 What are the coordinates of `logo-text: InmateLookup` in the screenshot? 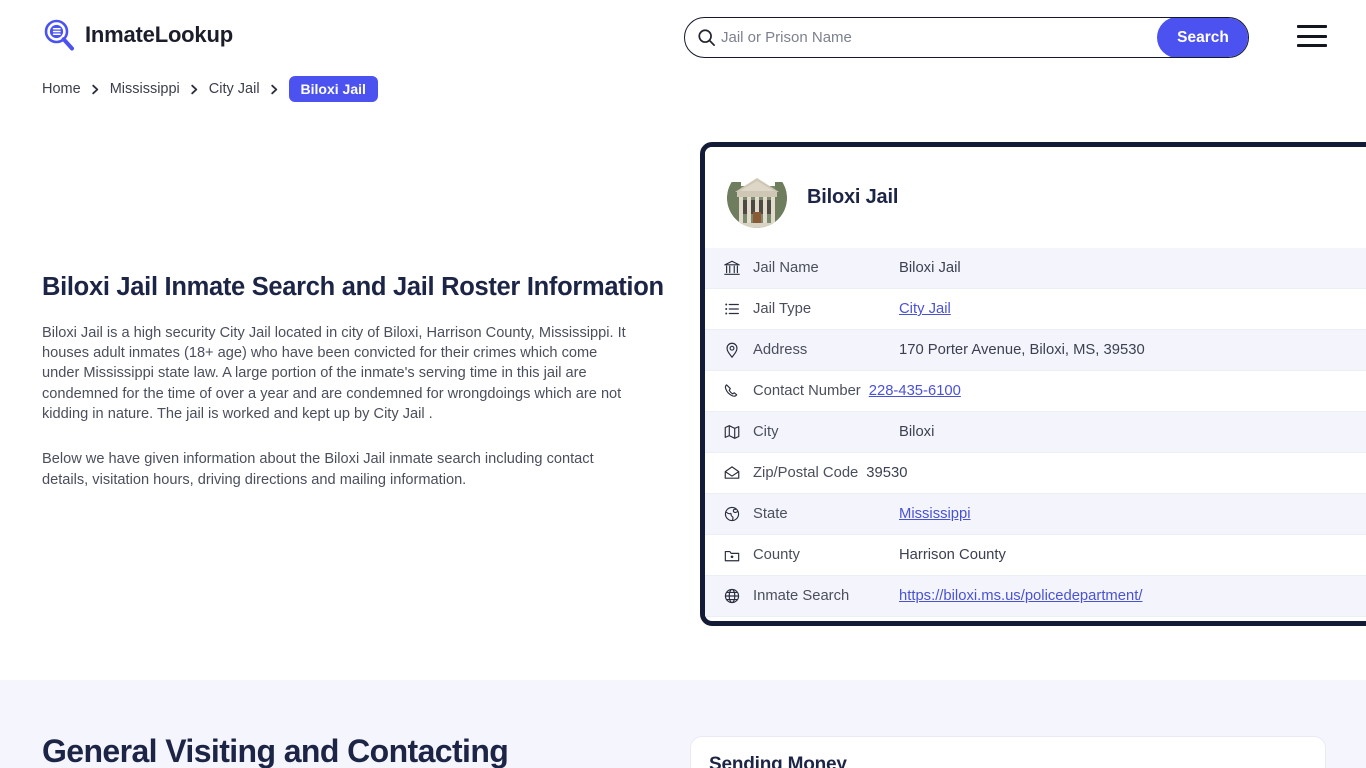 It's located at (159, 34).